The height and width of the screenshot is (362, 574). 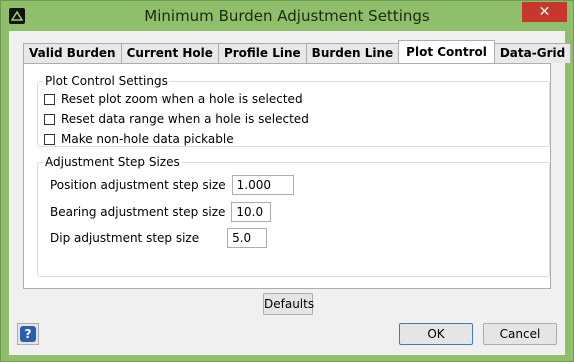 I want to click on reset-range-checkbox, so click(x=49, y=119).